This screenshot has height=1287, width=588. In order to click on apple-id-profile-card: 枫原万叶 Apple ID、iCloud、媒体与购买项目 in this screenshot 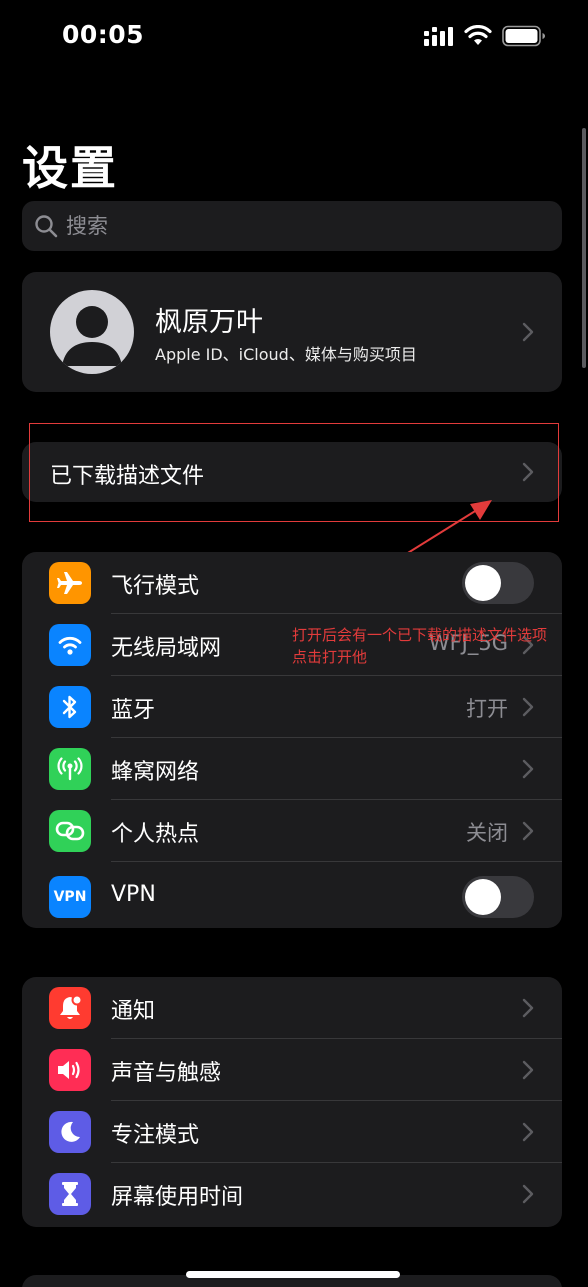, I will do `click(292, 332)`.